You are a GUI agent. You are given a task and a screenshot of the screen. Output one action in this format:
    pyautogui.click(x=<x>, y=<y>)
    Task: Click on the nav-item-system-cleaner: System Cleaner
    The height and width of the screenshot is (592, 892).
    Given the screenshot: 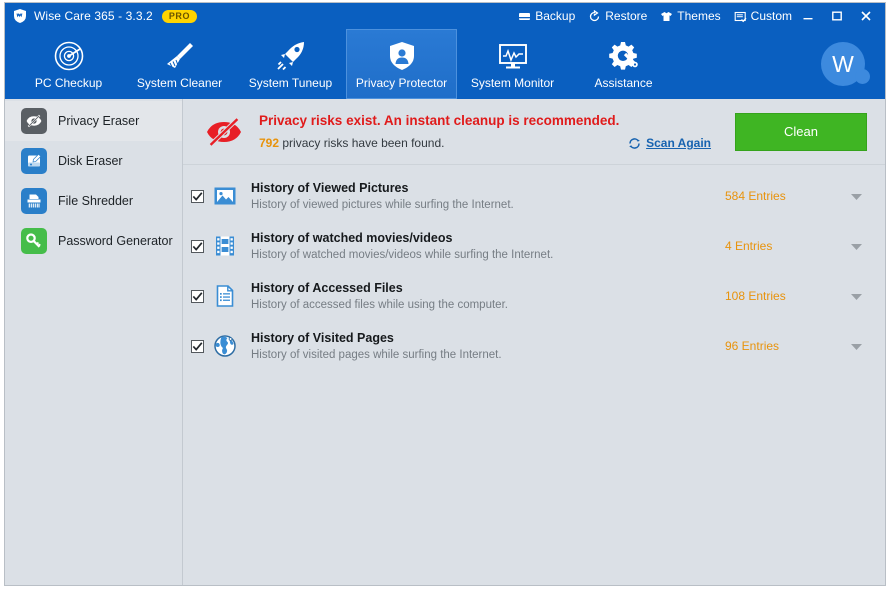 What is the action you would take?
    pyautogui.click(x=179, y=64)
    